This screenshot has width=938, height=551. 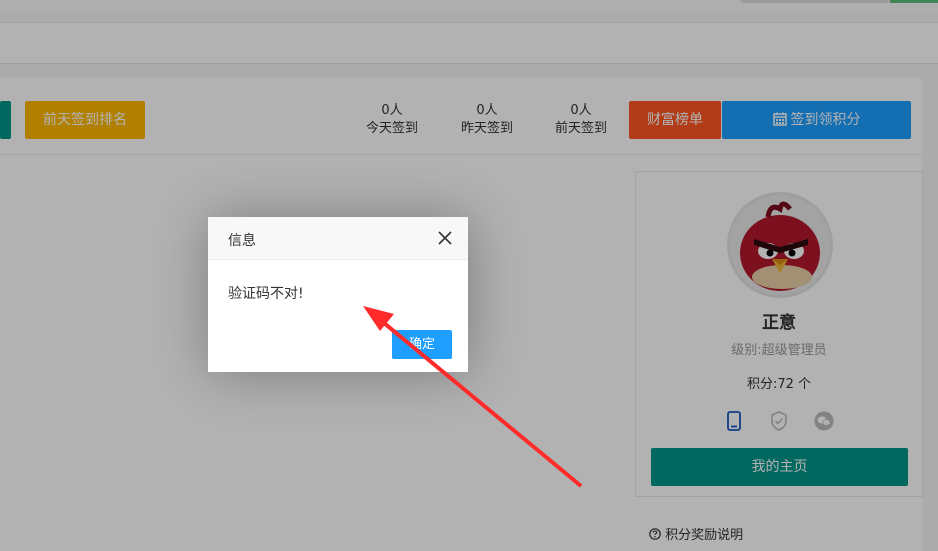 I want to click on dialog-title: 信息, so click(x=242, y=241).